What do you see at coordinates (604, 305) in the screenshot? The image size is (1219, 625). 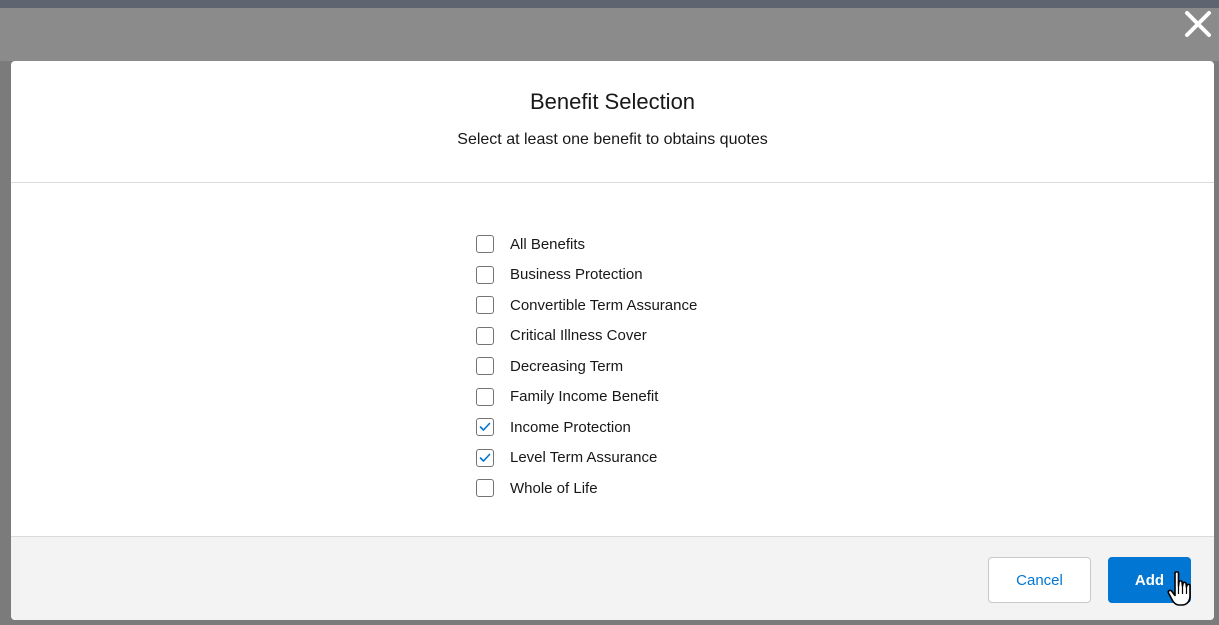 I see `benefit-label: Convertible Term Assurance` at bounding box center [604, 305].